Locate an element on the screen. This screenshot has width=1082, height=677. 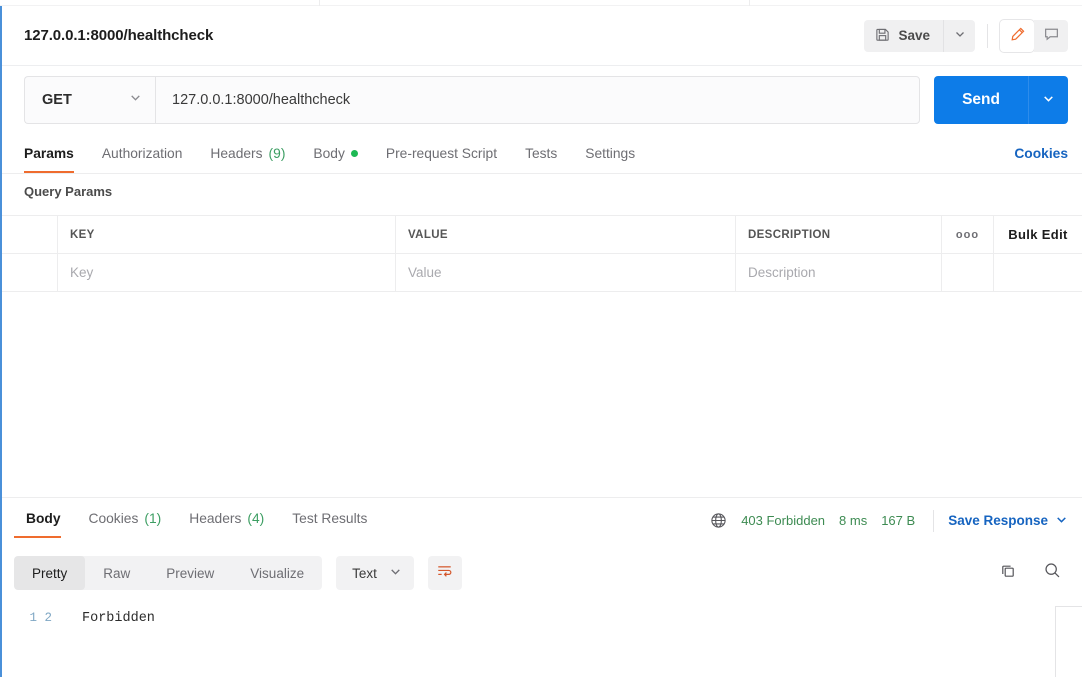
save-button-label: Save is located at coordinates (914, 35).